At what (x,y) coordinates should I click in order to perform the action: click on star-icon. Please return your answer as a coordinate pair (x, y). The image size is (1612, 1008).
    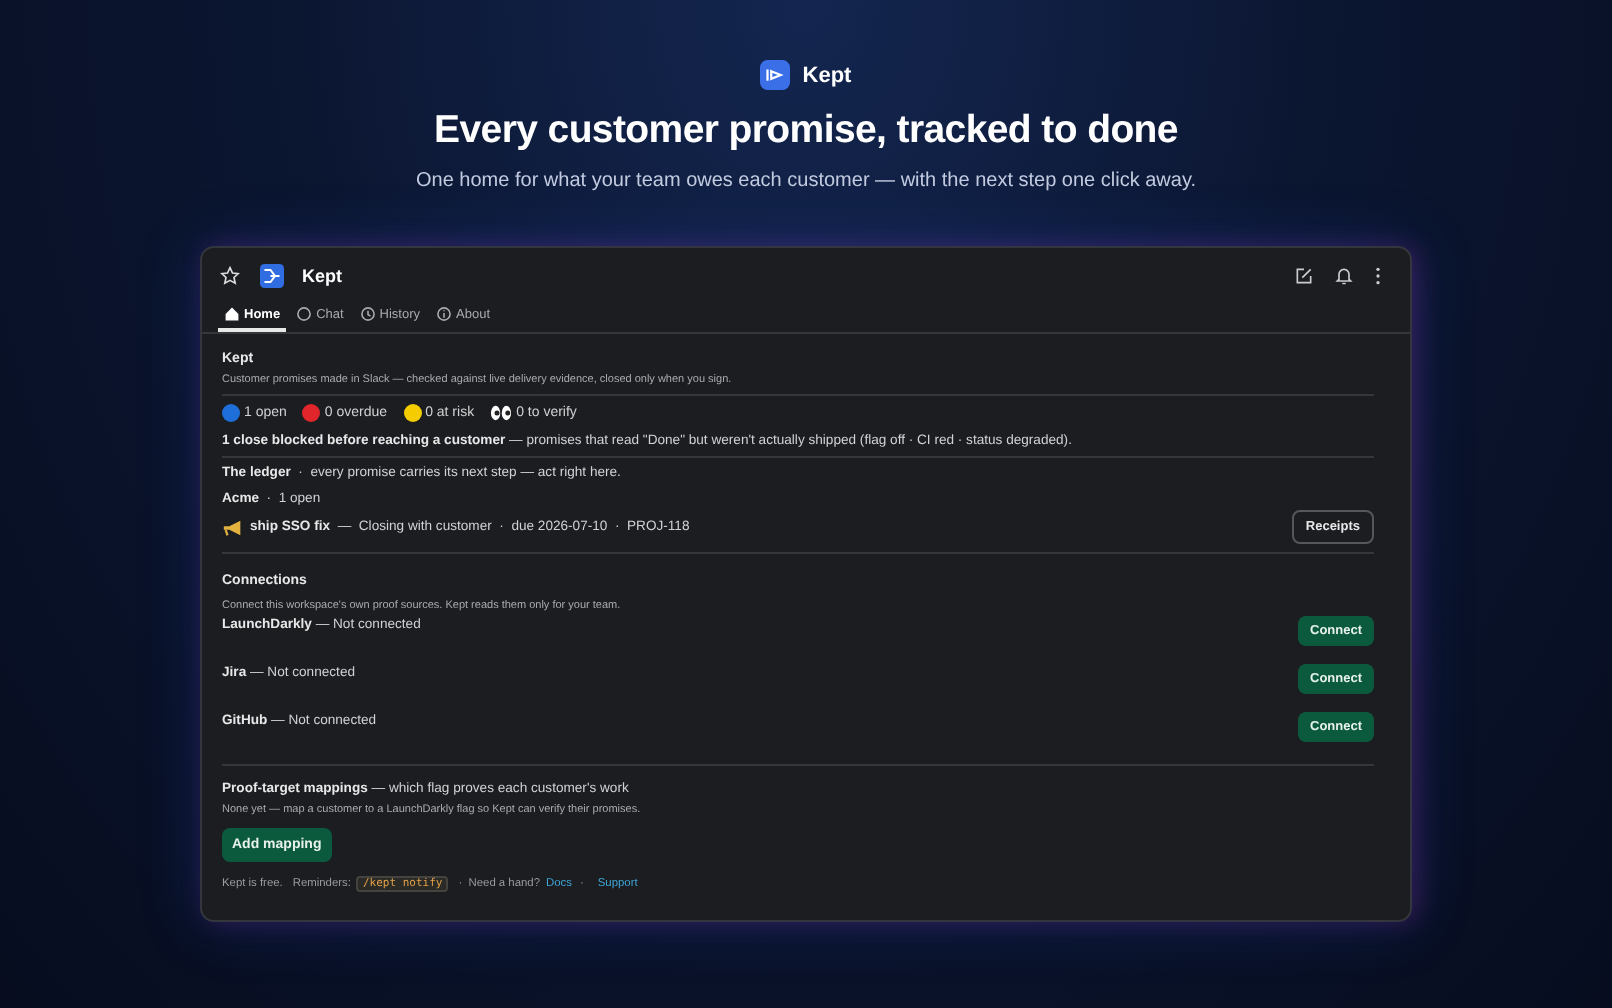
    Looking at the image, I should click on (230, 276).